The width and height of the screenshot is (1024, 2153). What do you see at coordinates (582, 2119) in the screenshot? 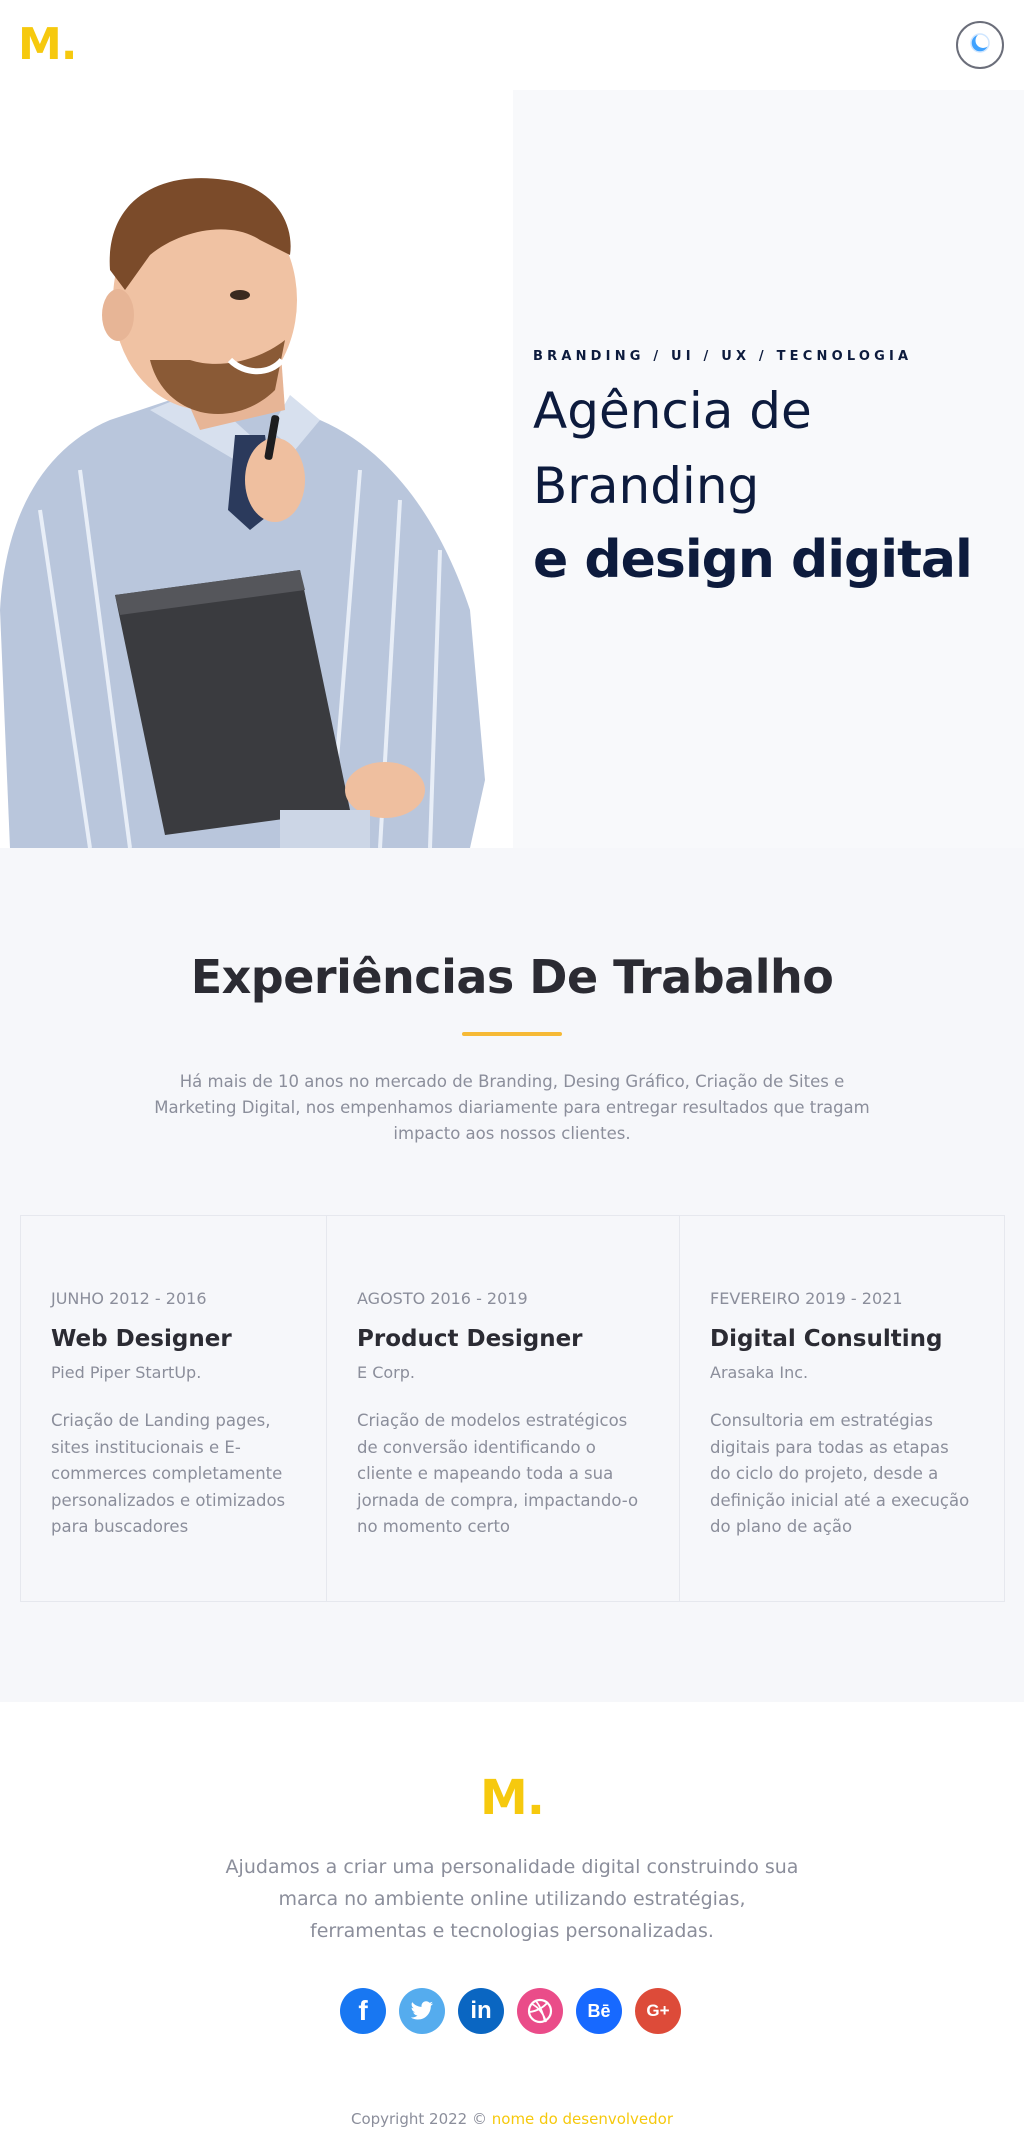
I see `developer-link: nome do desenvolvedor` at bounding box center [582, 2119].